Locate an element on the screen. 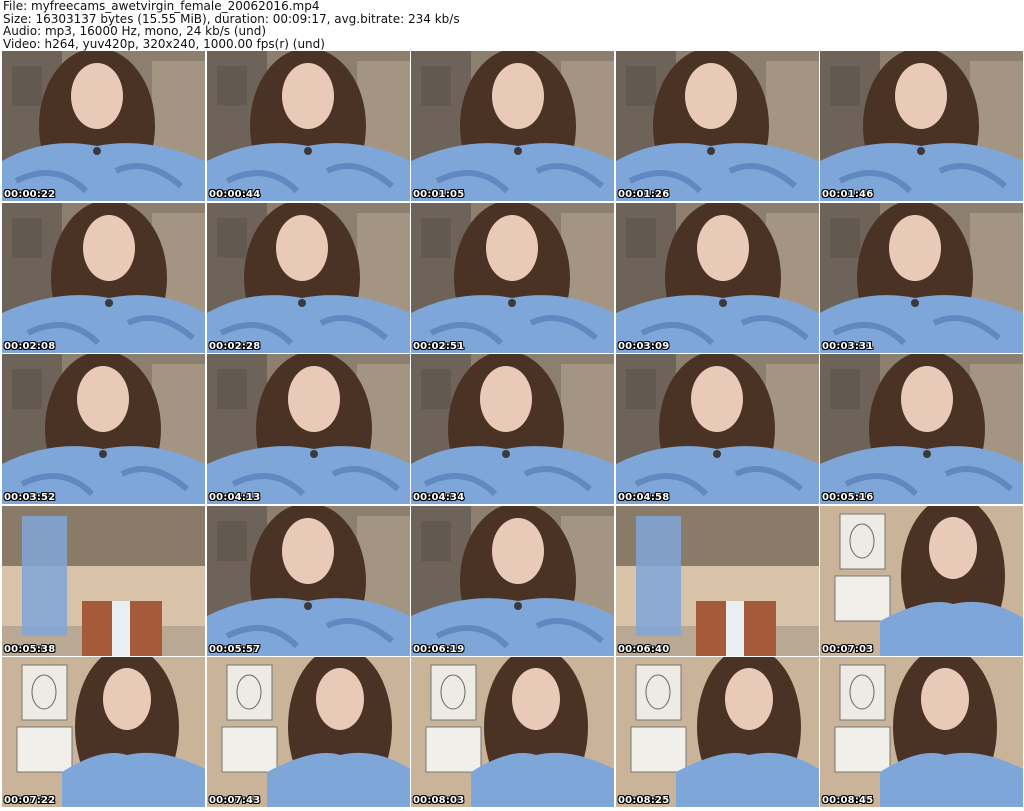 The image size is (1024, 811). video-thumbnail: 00:02:51 is located at coordinates (512, 278).